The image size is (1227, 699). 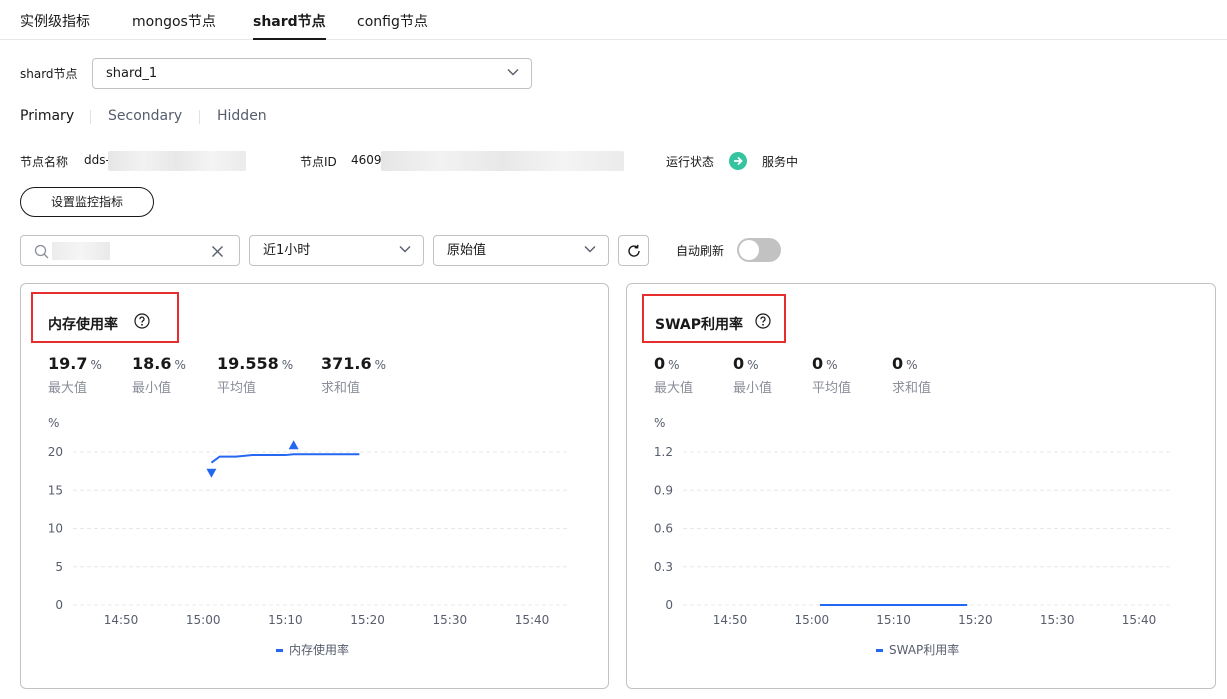 I want to click on y-tick-label: 15, so click(x=55, y=490).